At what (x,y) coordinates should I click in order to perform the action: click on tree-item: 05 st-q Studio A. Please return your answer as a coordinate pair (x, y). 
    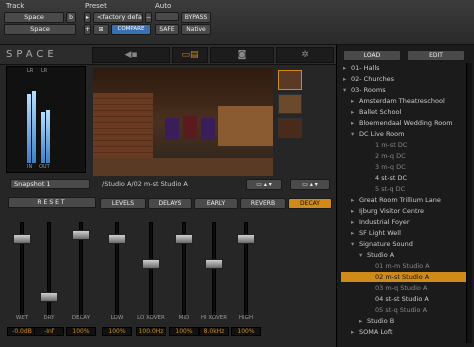
    Looking at the image, I should click on (403, 310).